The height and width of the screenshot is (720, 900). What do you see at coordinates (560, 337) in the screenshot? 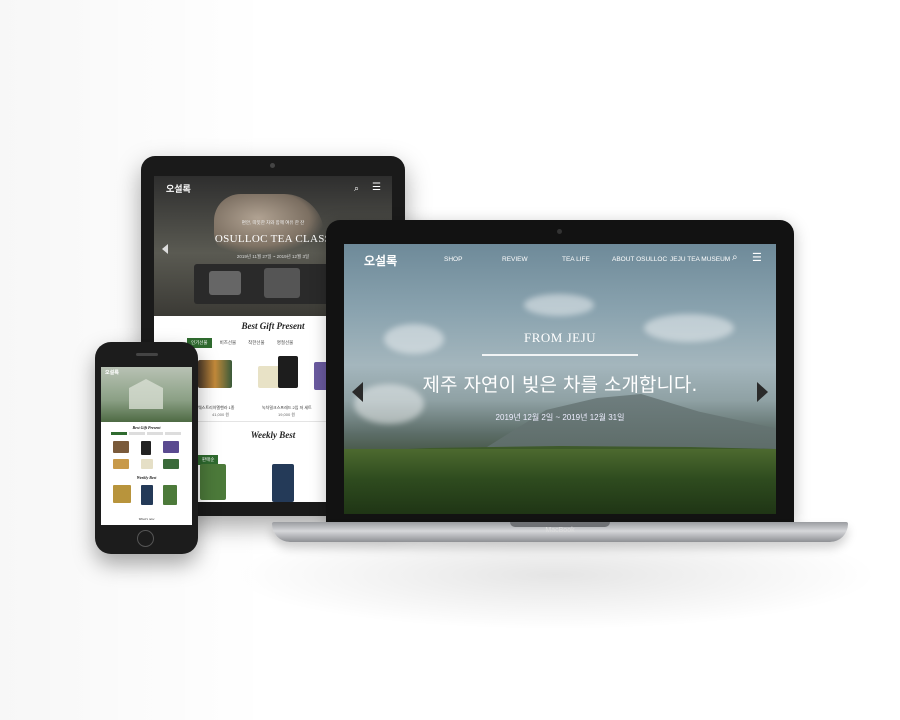
I see `hero-eyebrow: FROM JEJU` at bounding box center [560, 337].